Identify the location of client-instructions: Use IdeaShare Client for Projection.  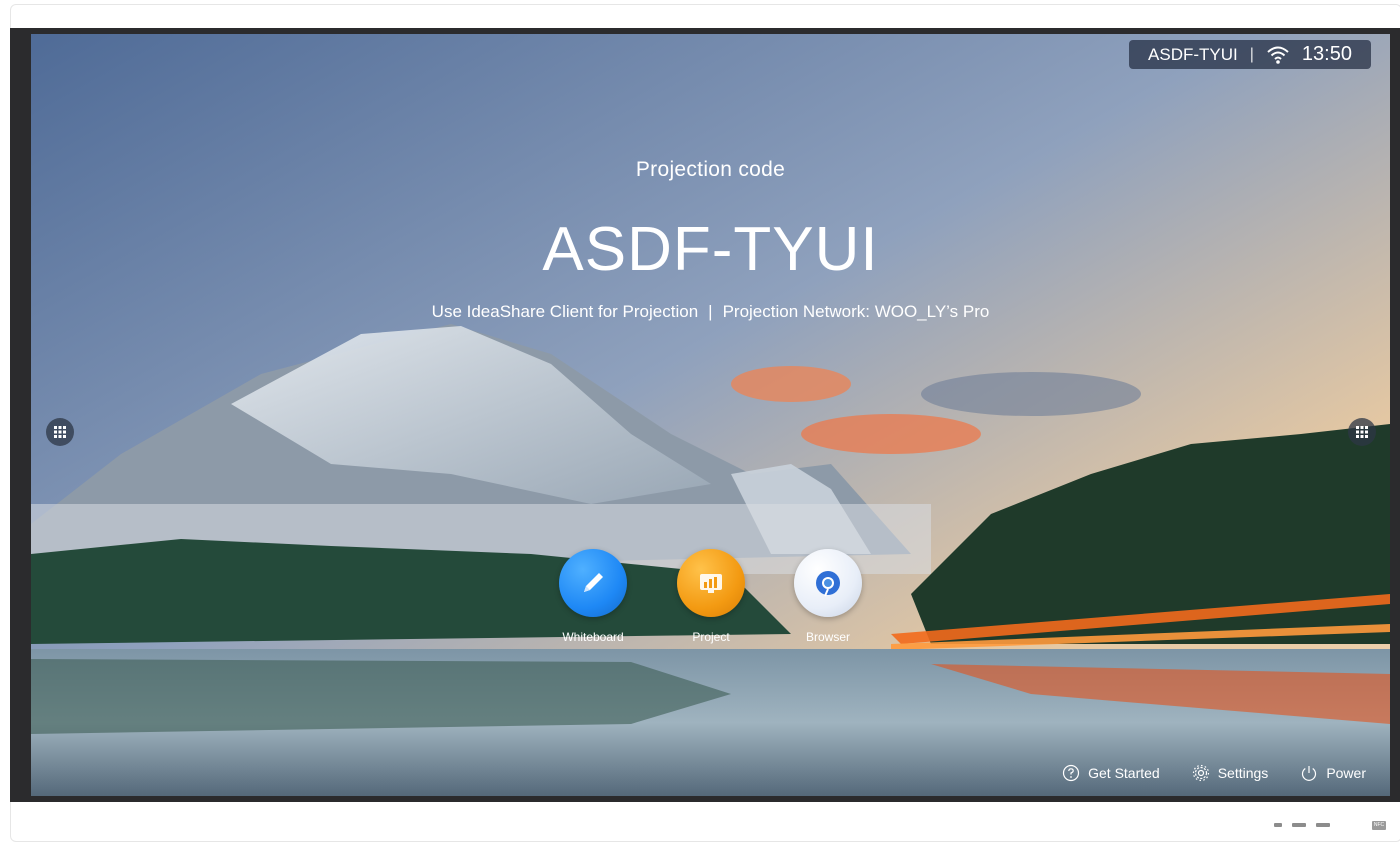
(565, 311).